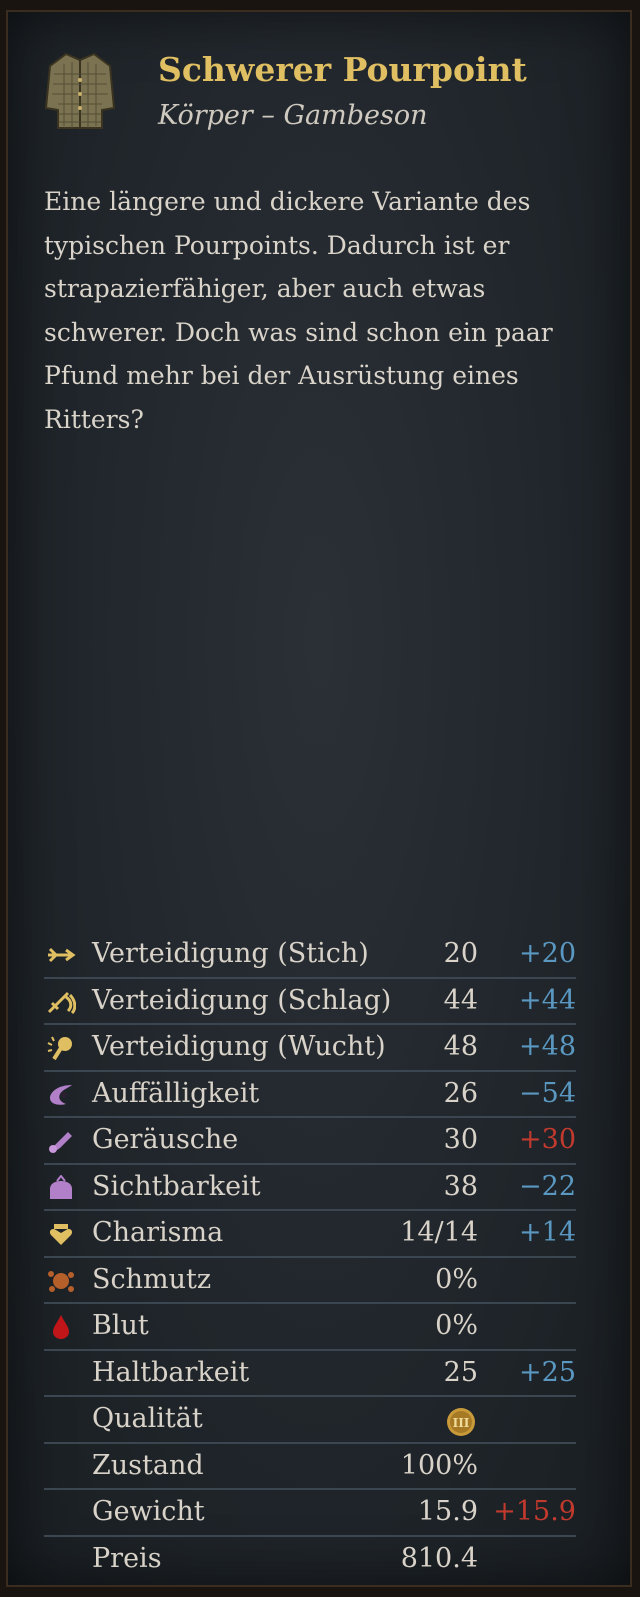 The height and width of the screenshot is (1597, 640). Describe the element at coordinates (447, 1511) in the screenshot. I see `stat-value: 15.9` at that location.